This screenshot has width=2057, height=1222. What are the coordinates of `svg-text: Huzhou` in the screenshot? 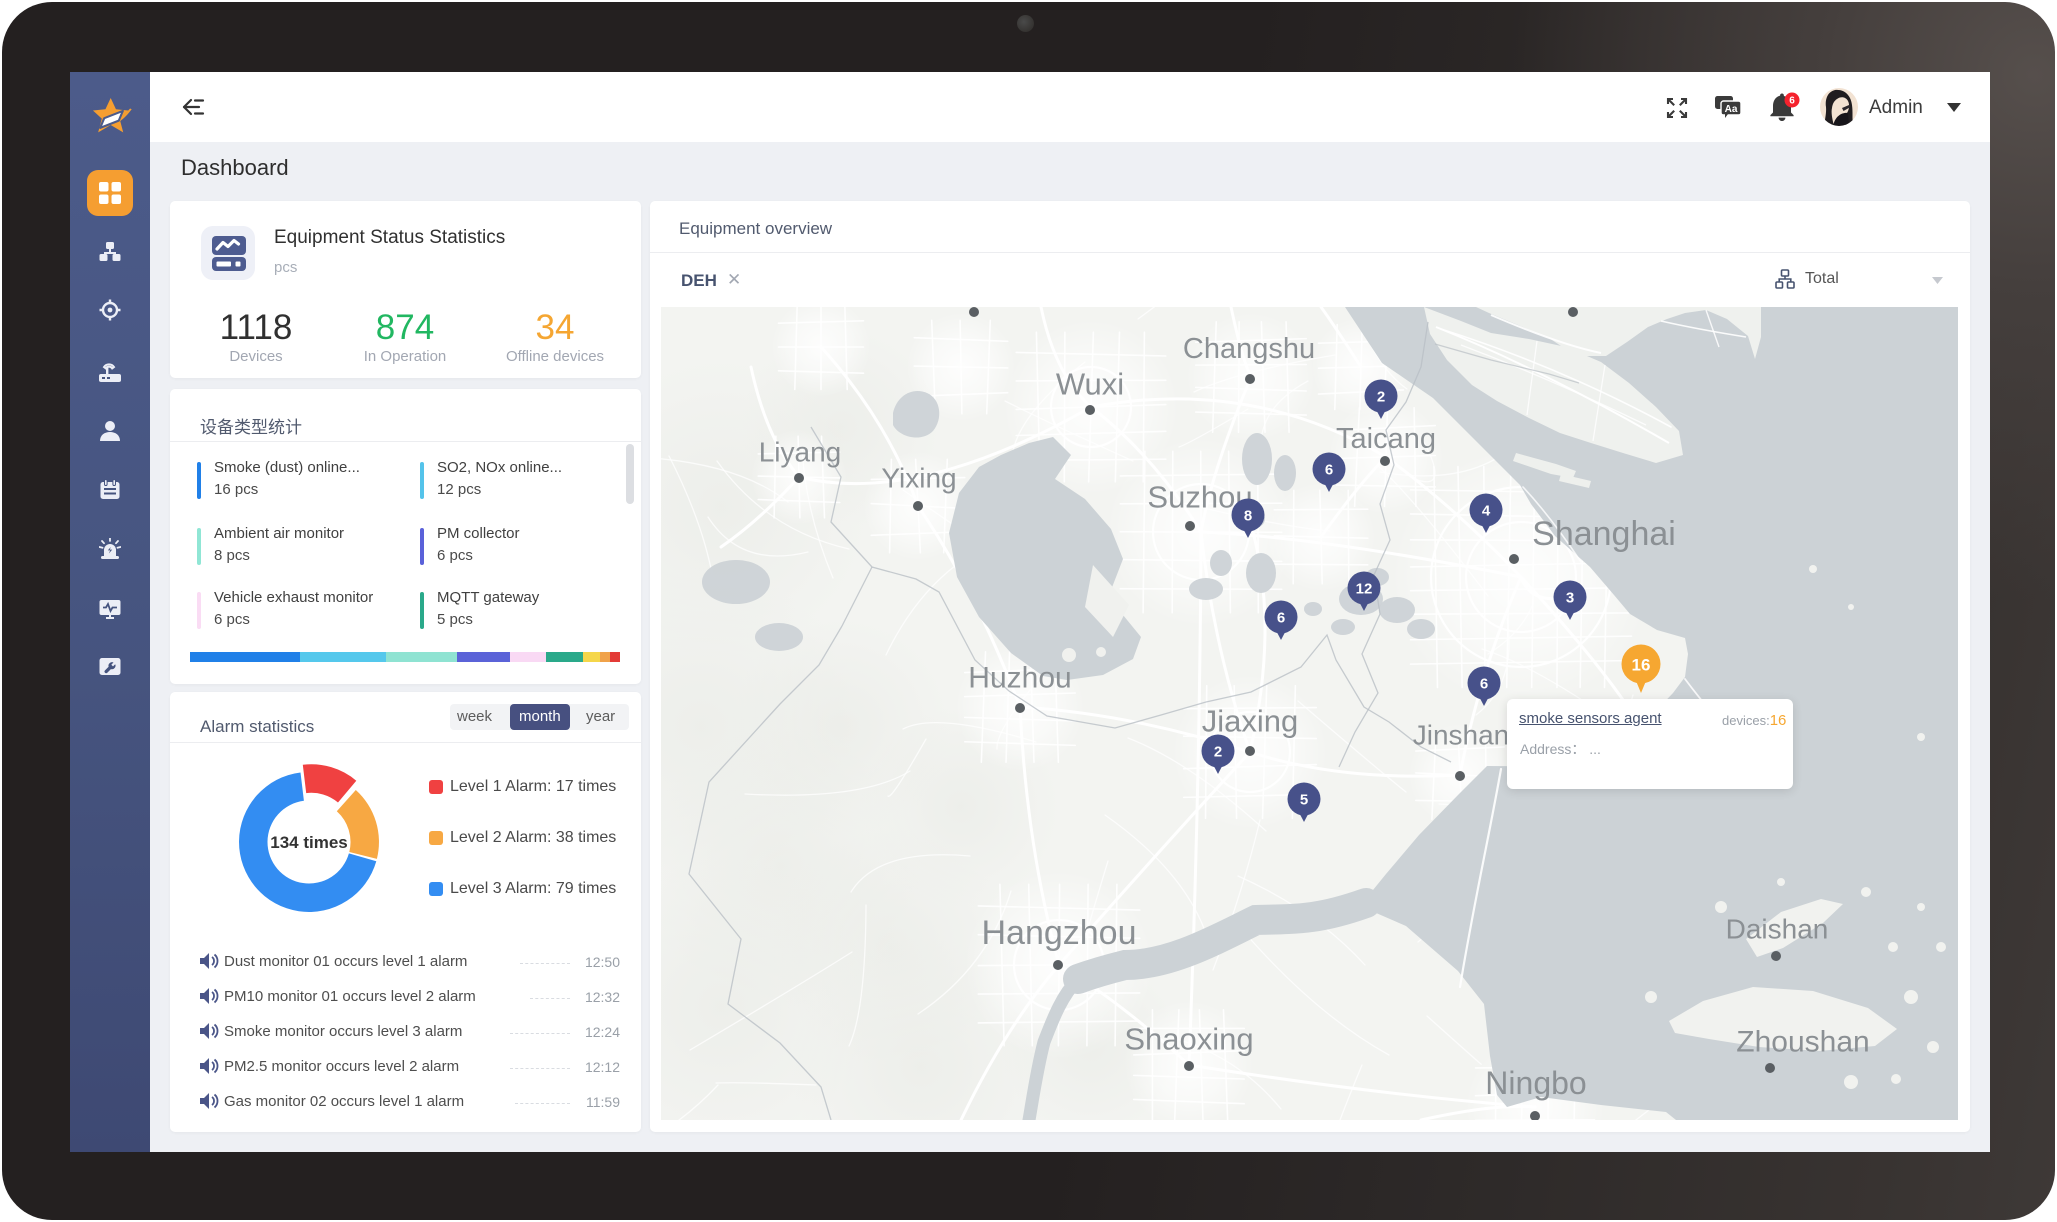 It's located at (1019, 678).